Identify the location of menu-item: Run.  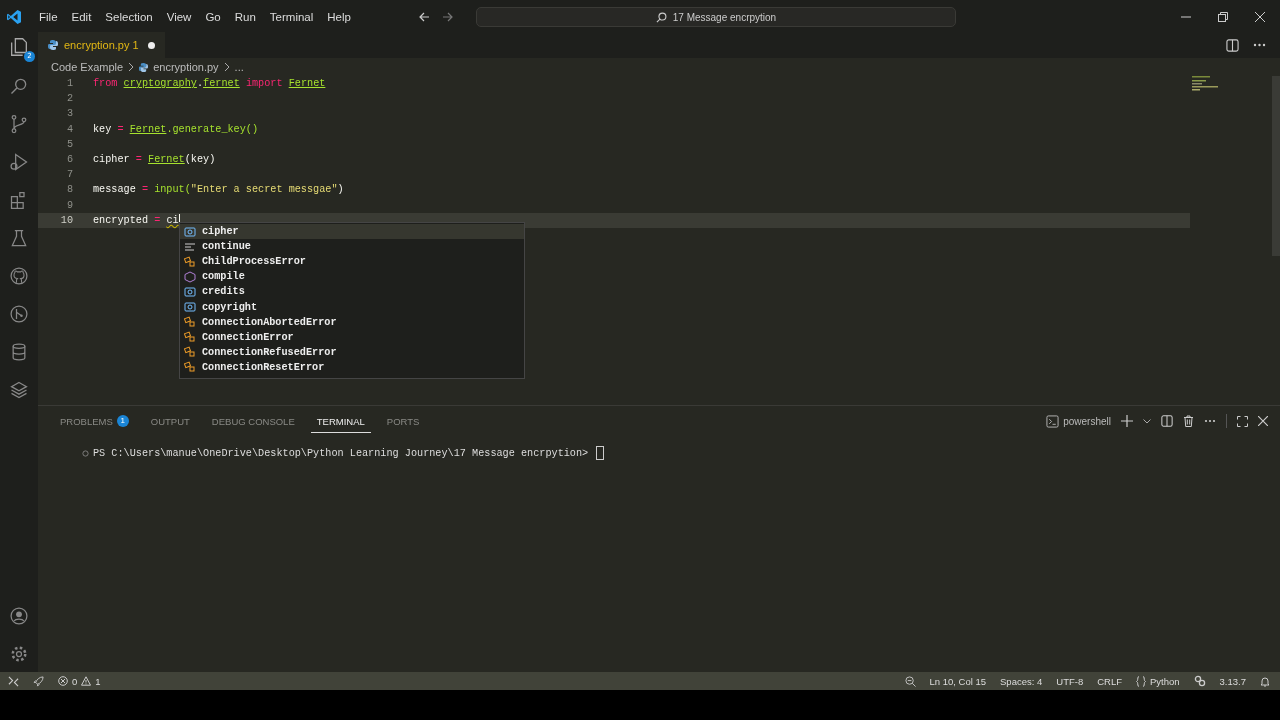
(245, 17).